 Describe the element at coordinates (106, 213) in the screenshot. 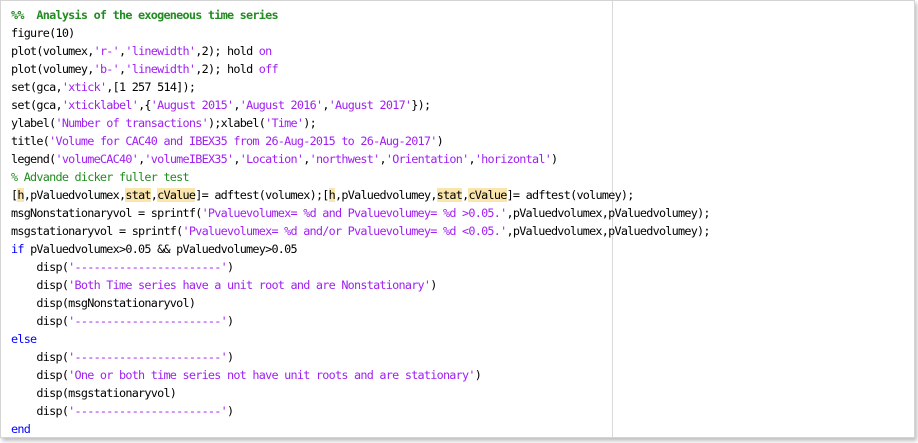

I see `code-token: msgNonstationaryvol = sprintf(` at that location.